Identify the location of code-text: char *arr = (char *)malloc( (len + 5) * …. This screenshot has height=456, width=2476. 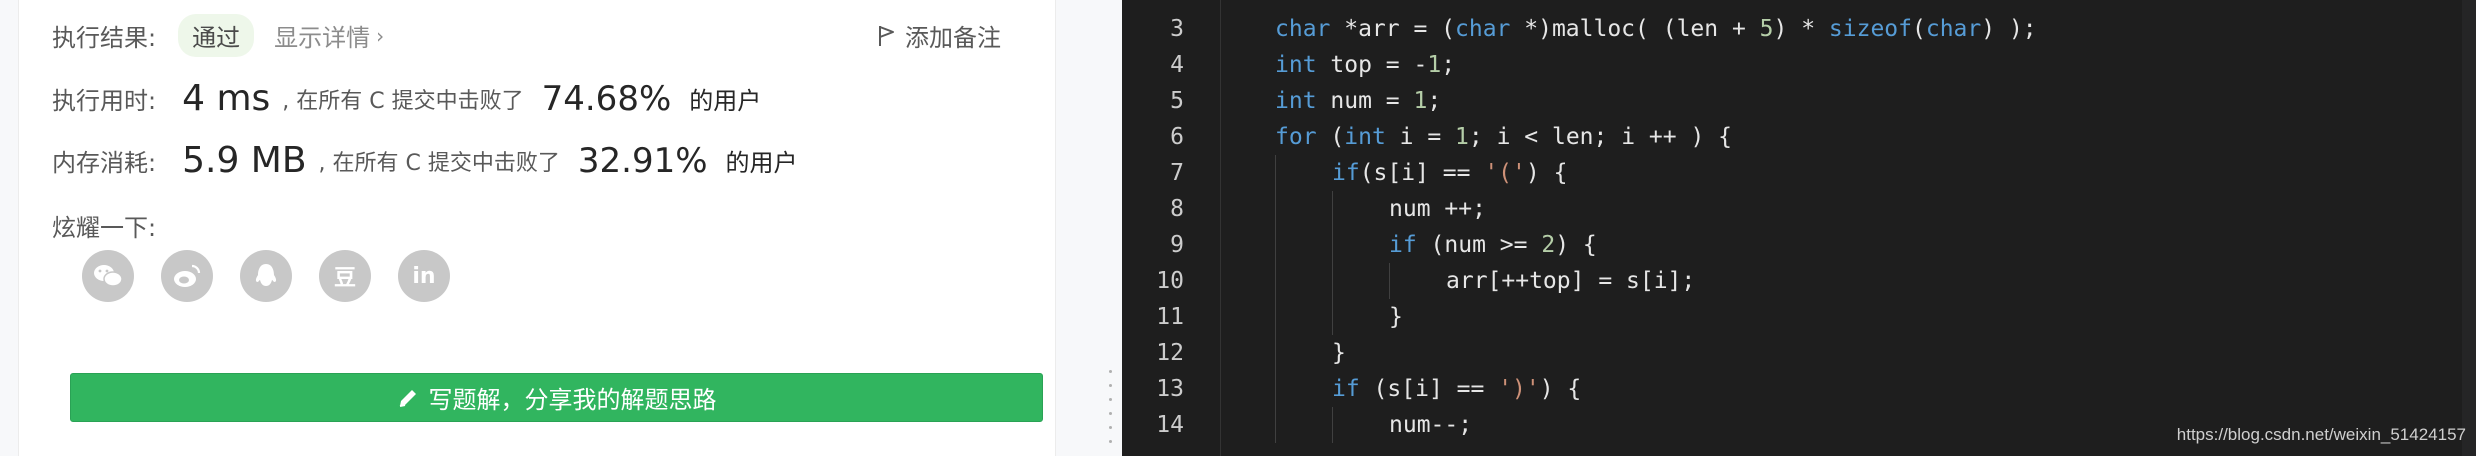
(1656, 29).